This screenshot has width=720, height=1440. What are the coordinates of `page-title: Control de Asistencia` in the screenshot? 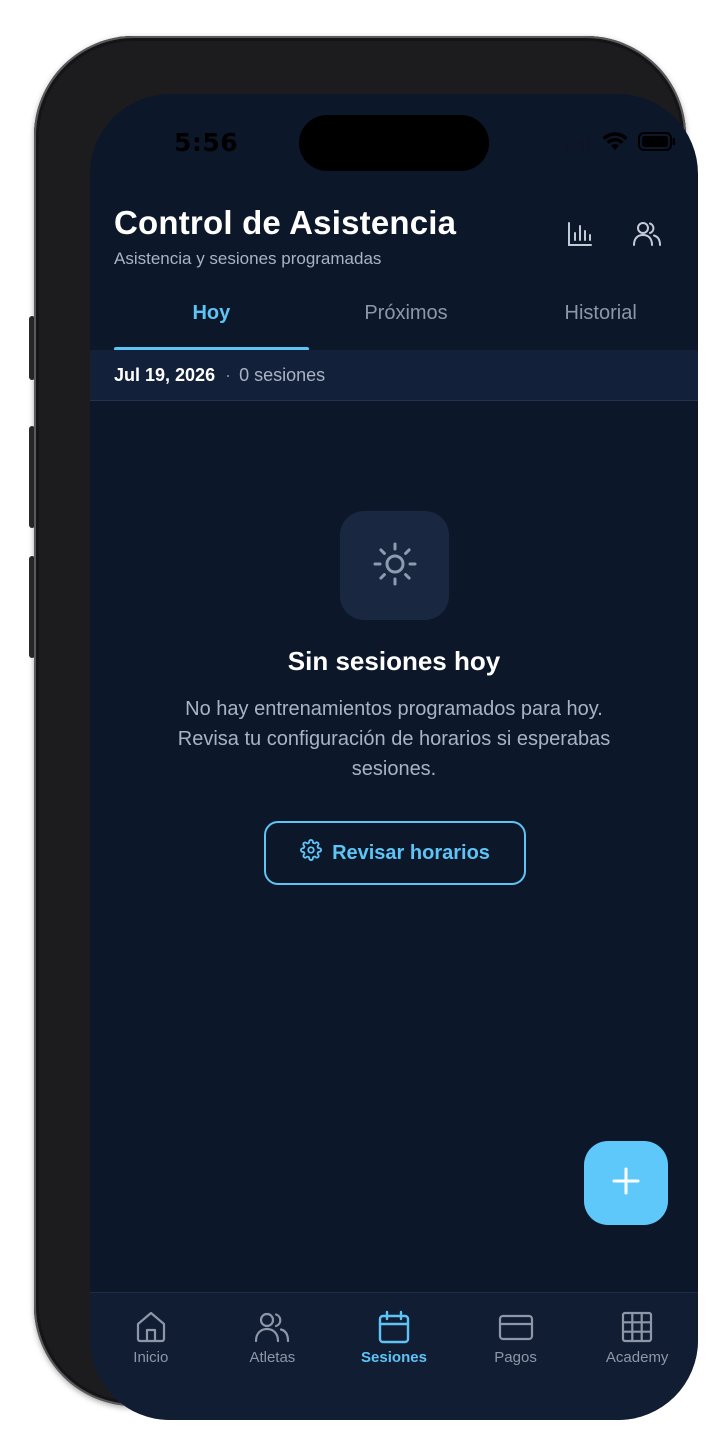 It's located at (285, 222).